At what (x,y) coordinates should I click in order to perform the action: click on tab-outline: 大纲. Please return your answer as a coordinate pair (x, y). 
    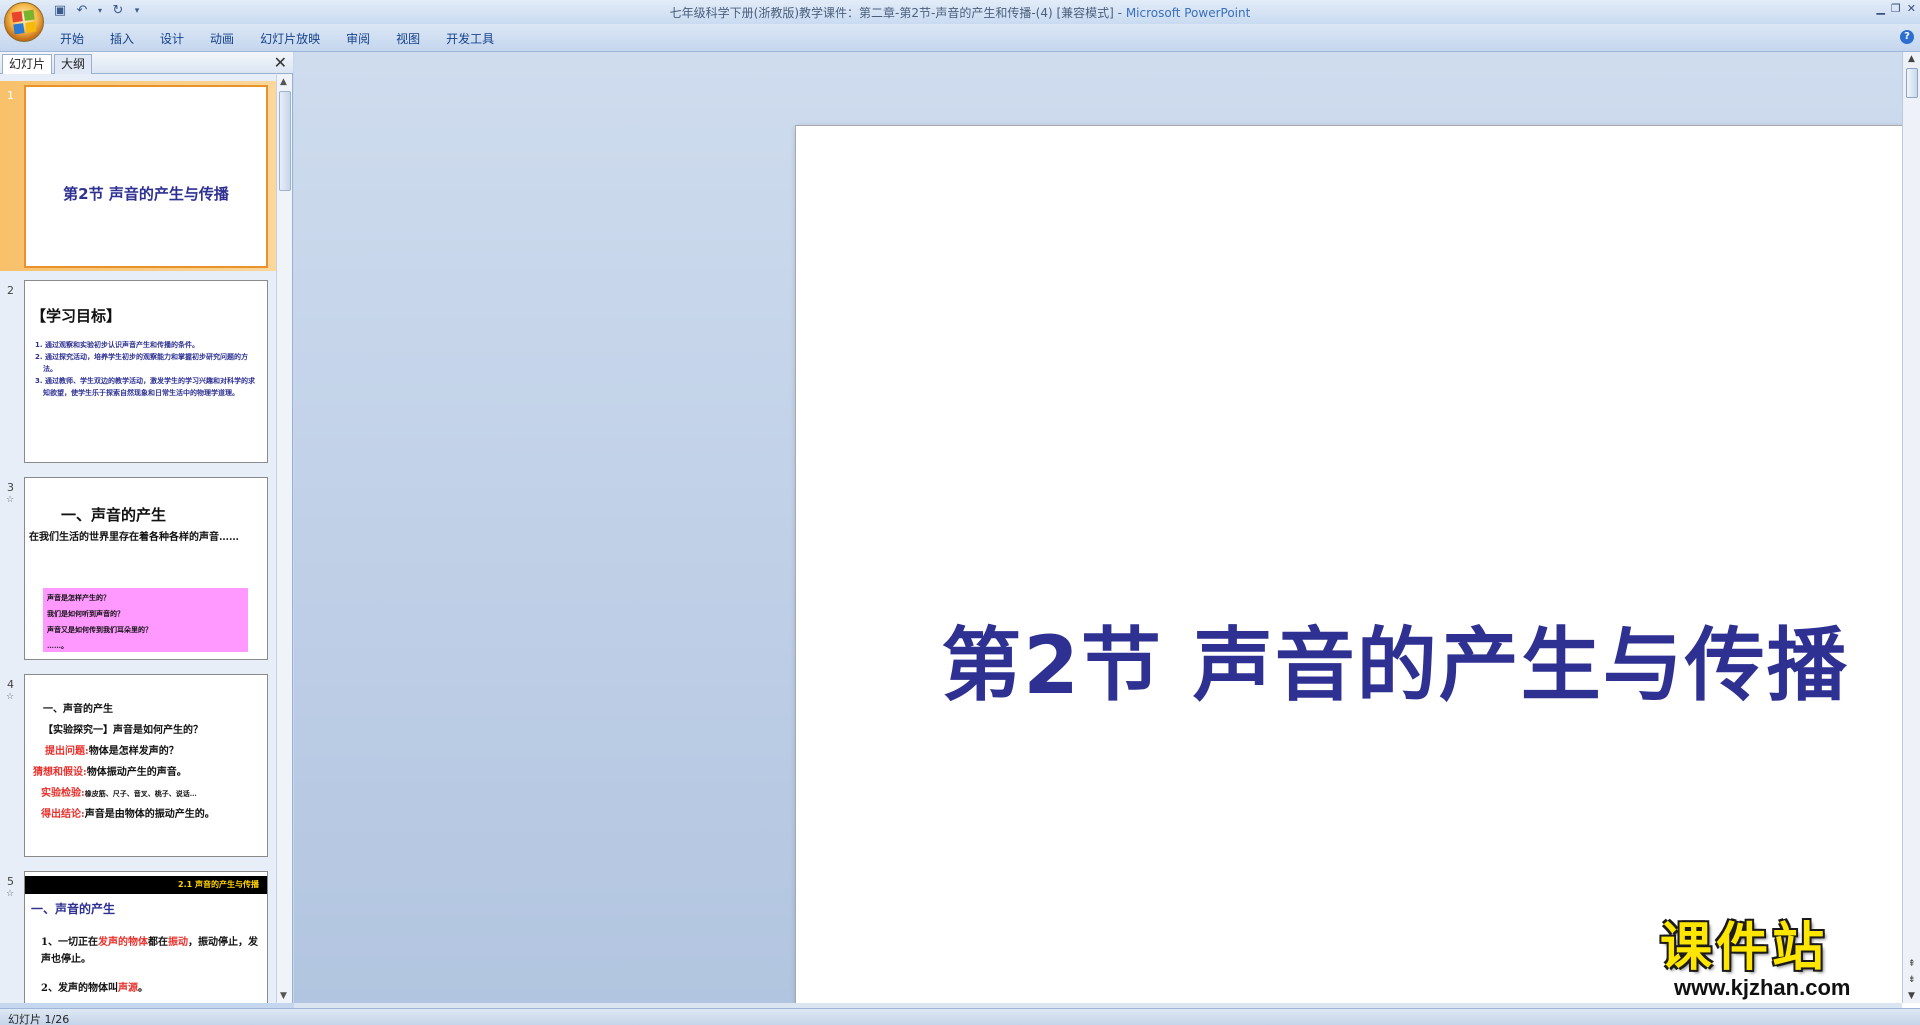
    Looking at the image, I should click on (73, 64).